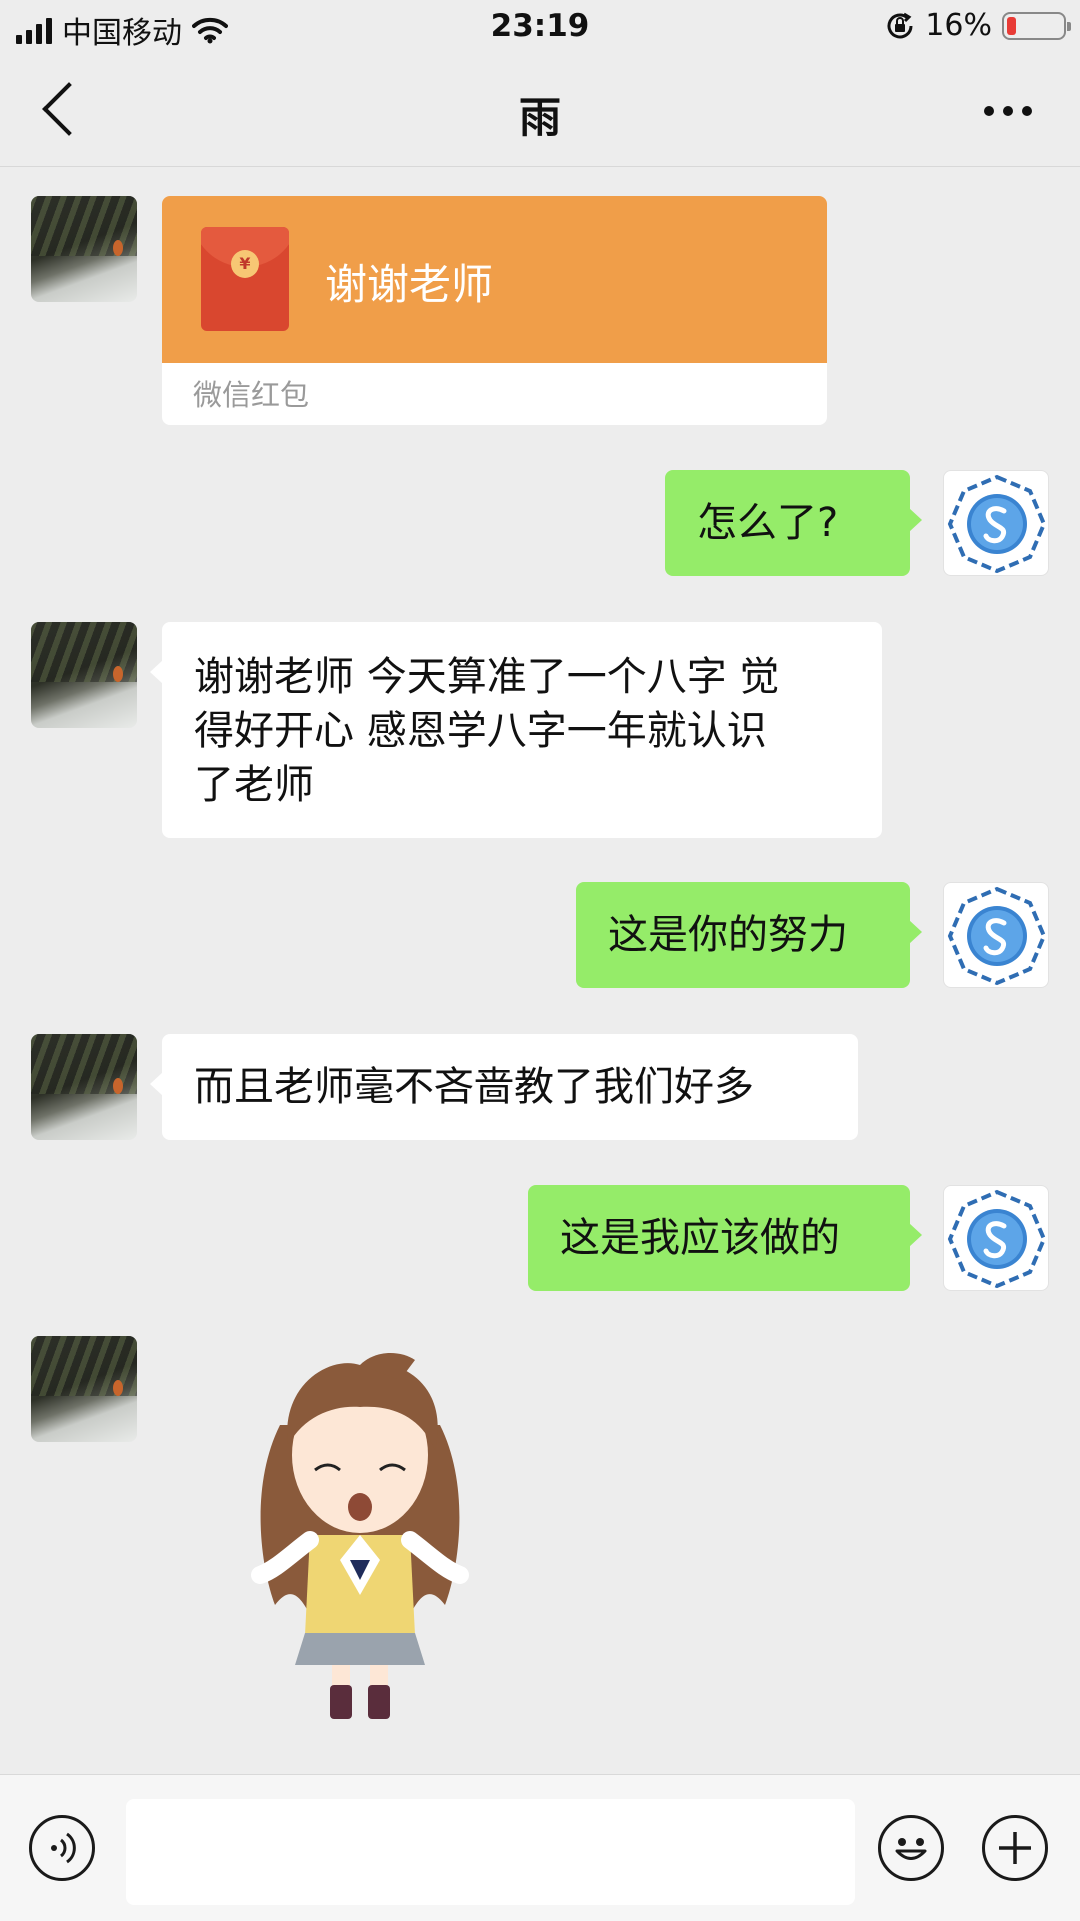  I want to click on battery-percent: 16%, so click(958, 25).